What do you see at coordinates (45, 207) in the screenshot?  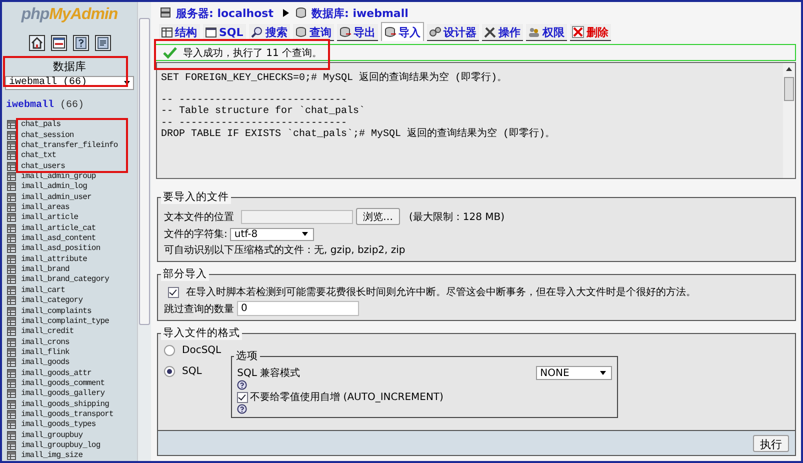 I see `table-link: imall_areas` at bounding box center [45, 207].